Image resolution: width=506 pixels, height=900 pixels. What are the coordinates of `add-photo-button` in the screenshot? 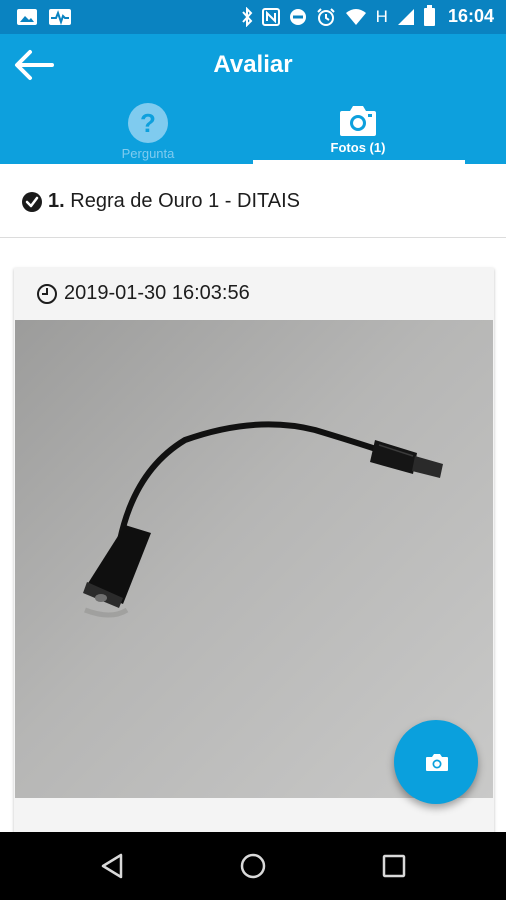 It's located at (436, 762).